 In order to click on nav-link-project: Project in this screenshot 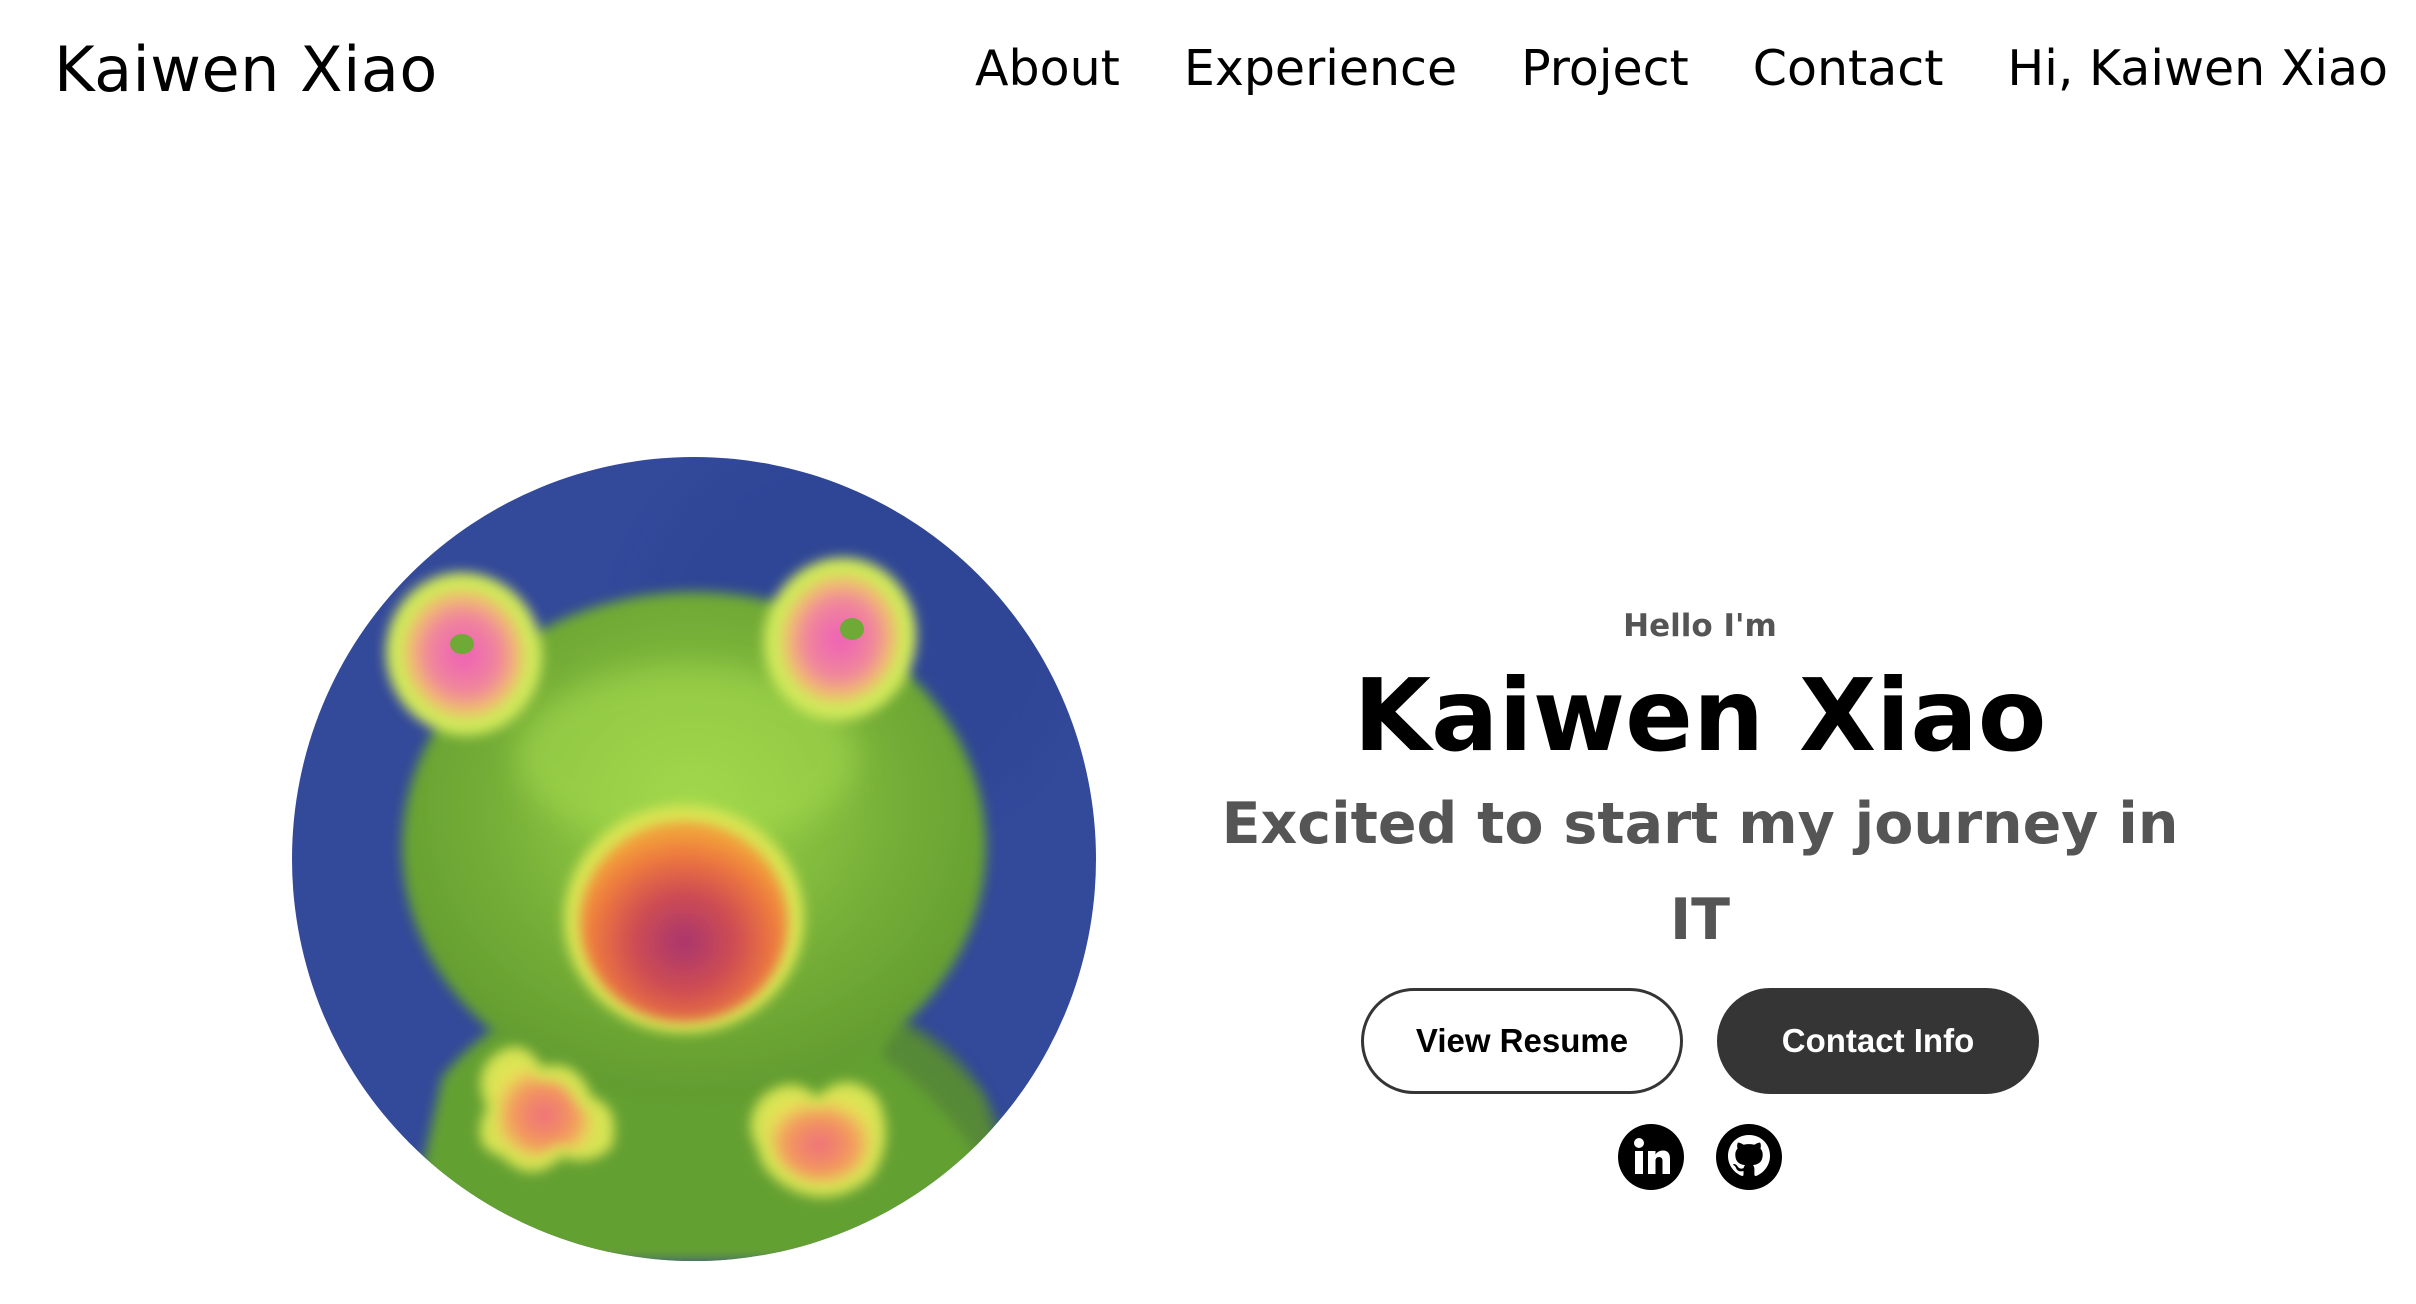, I will do `click(1605, 68)`.